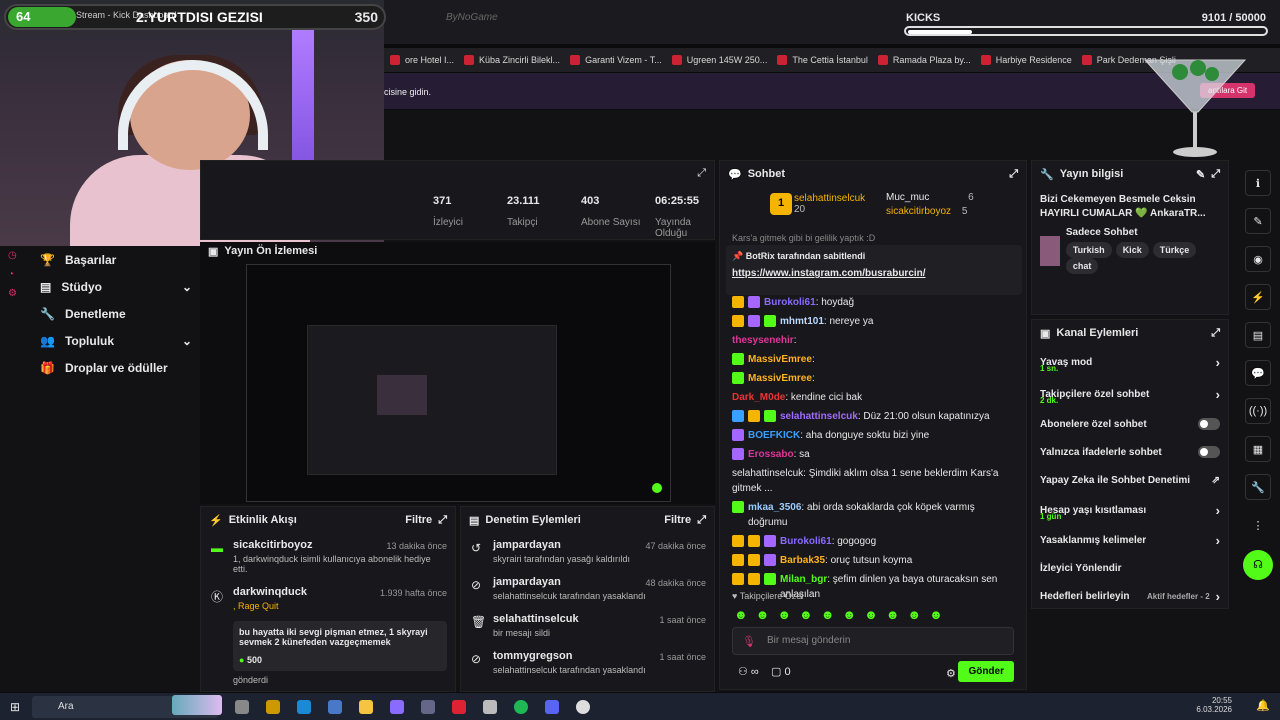 The width and height of the screenshot is (1280, 720). I want to click on folder-icon, so click(366, 706).